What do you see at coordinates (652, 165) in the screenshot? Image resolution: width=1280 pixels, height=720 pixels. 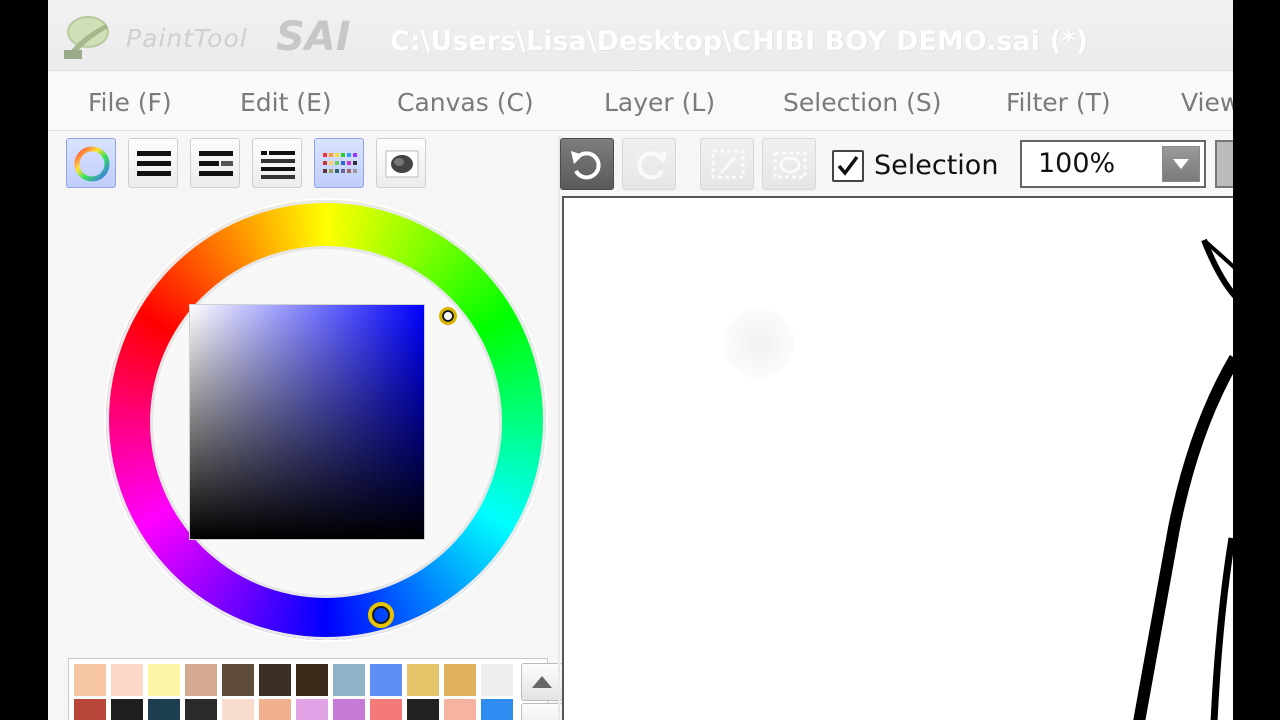 I see `redo-icon` at bounding box center [652, 165].